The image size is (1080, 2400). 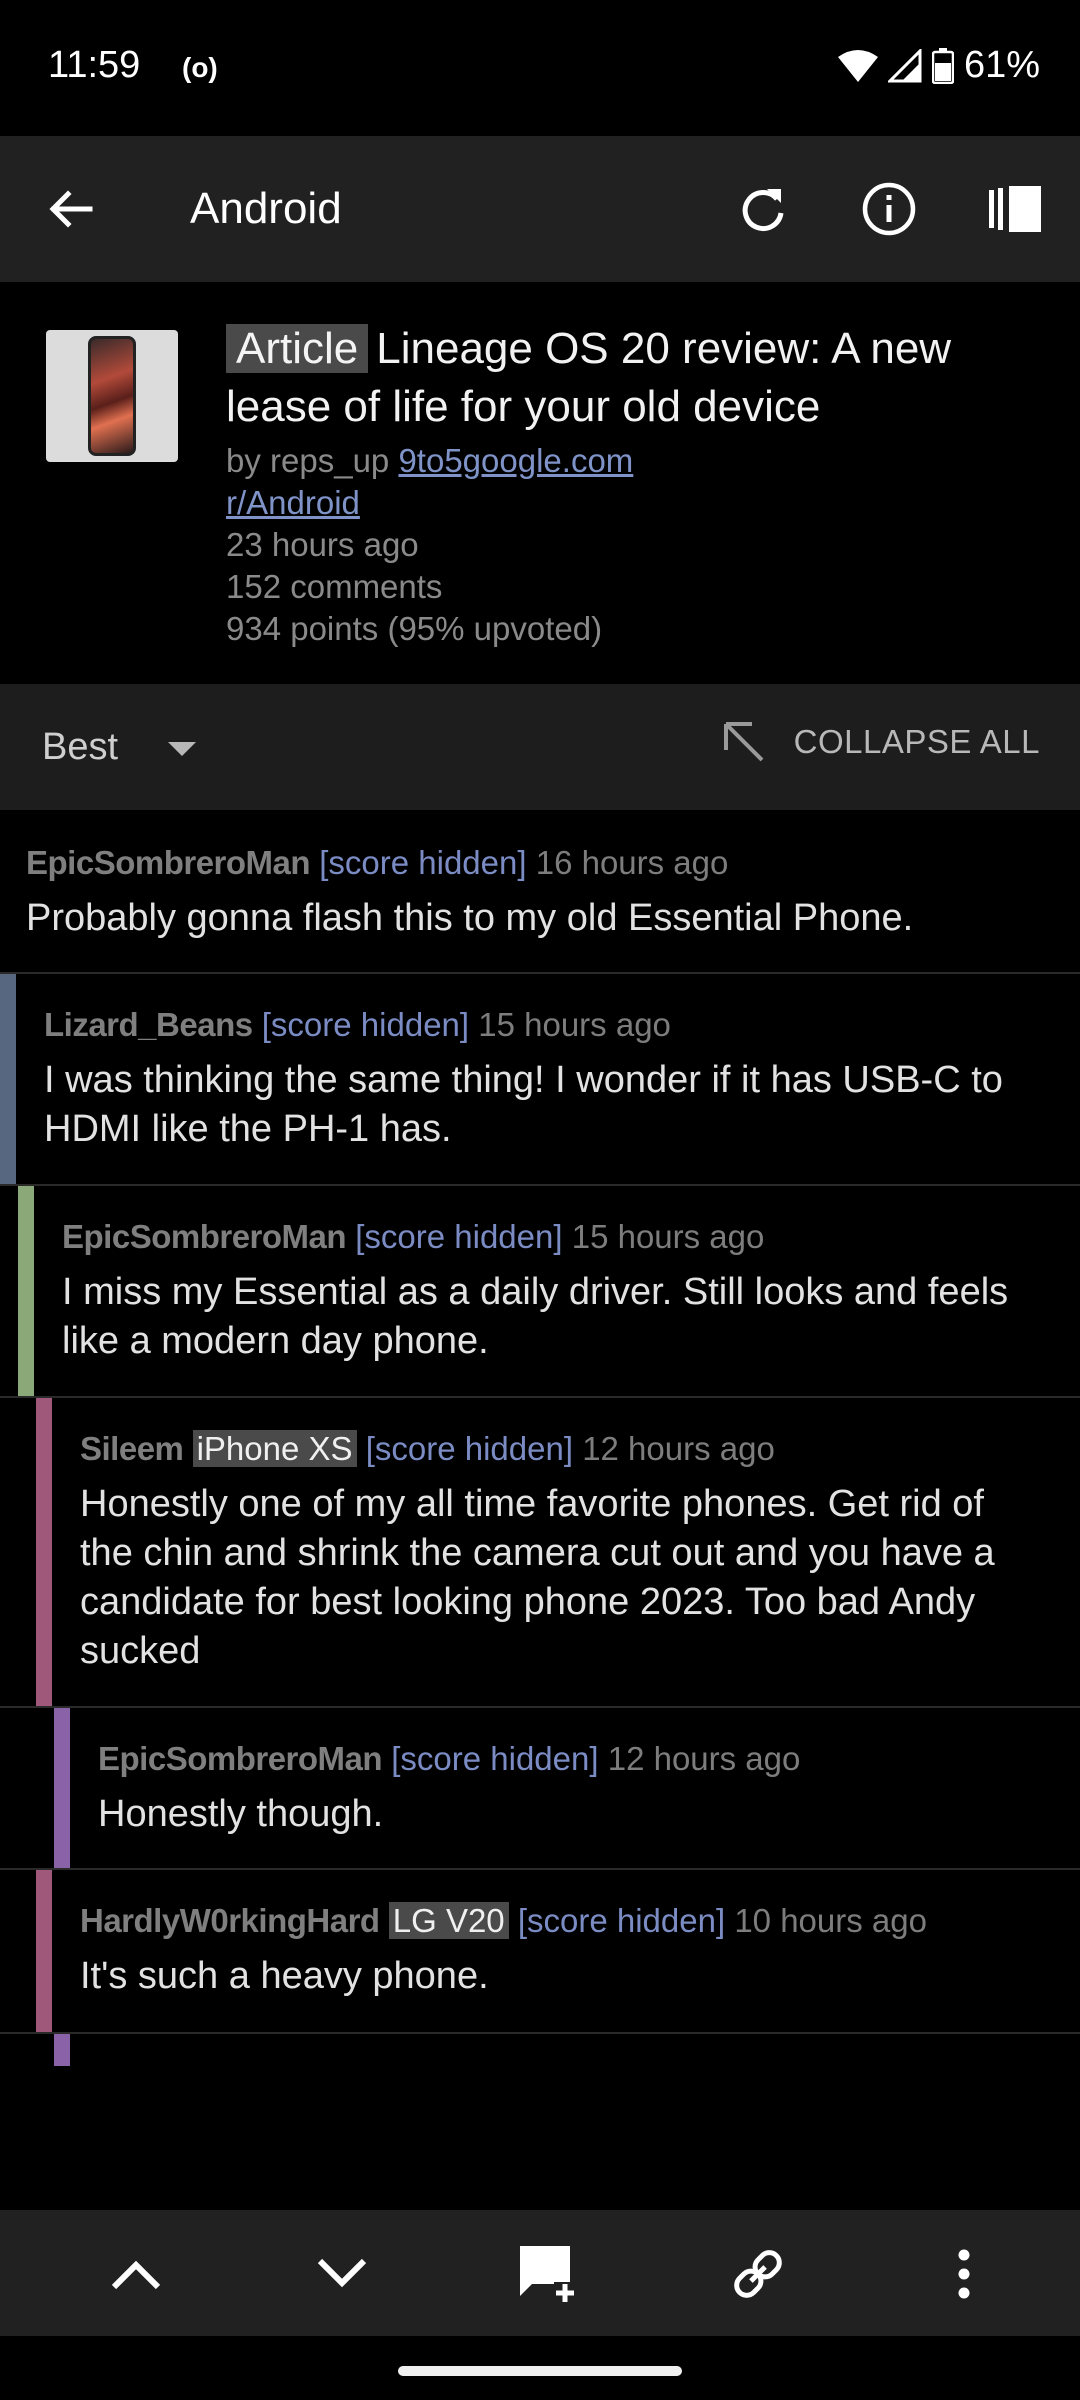 I want to click on post-flair: Article, so click(x=297, y=348).